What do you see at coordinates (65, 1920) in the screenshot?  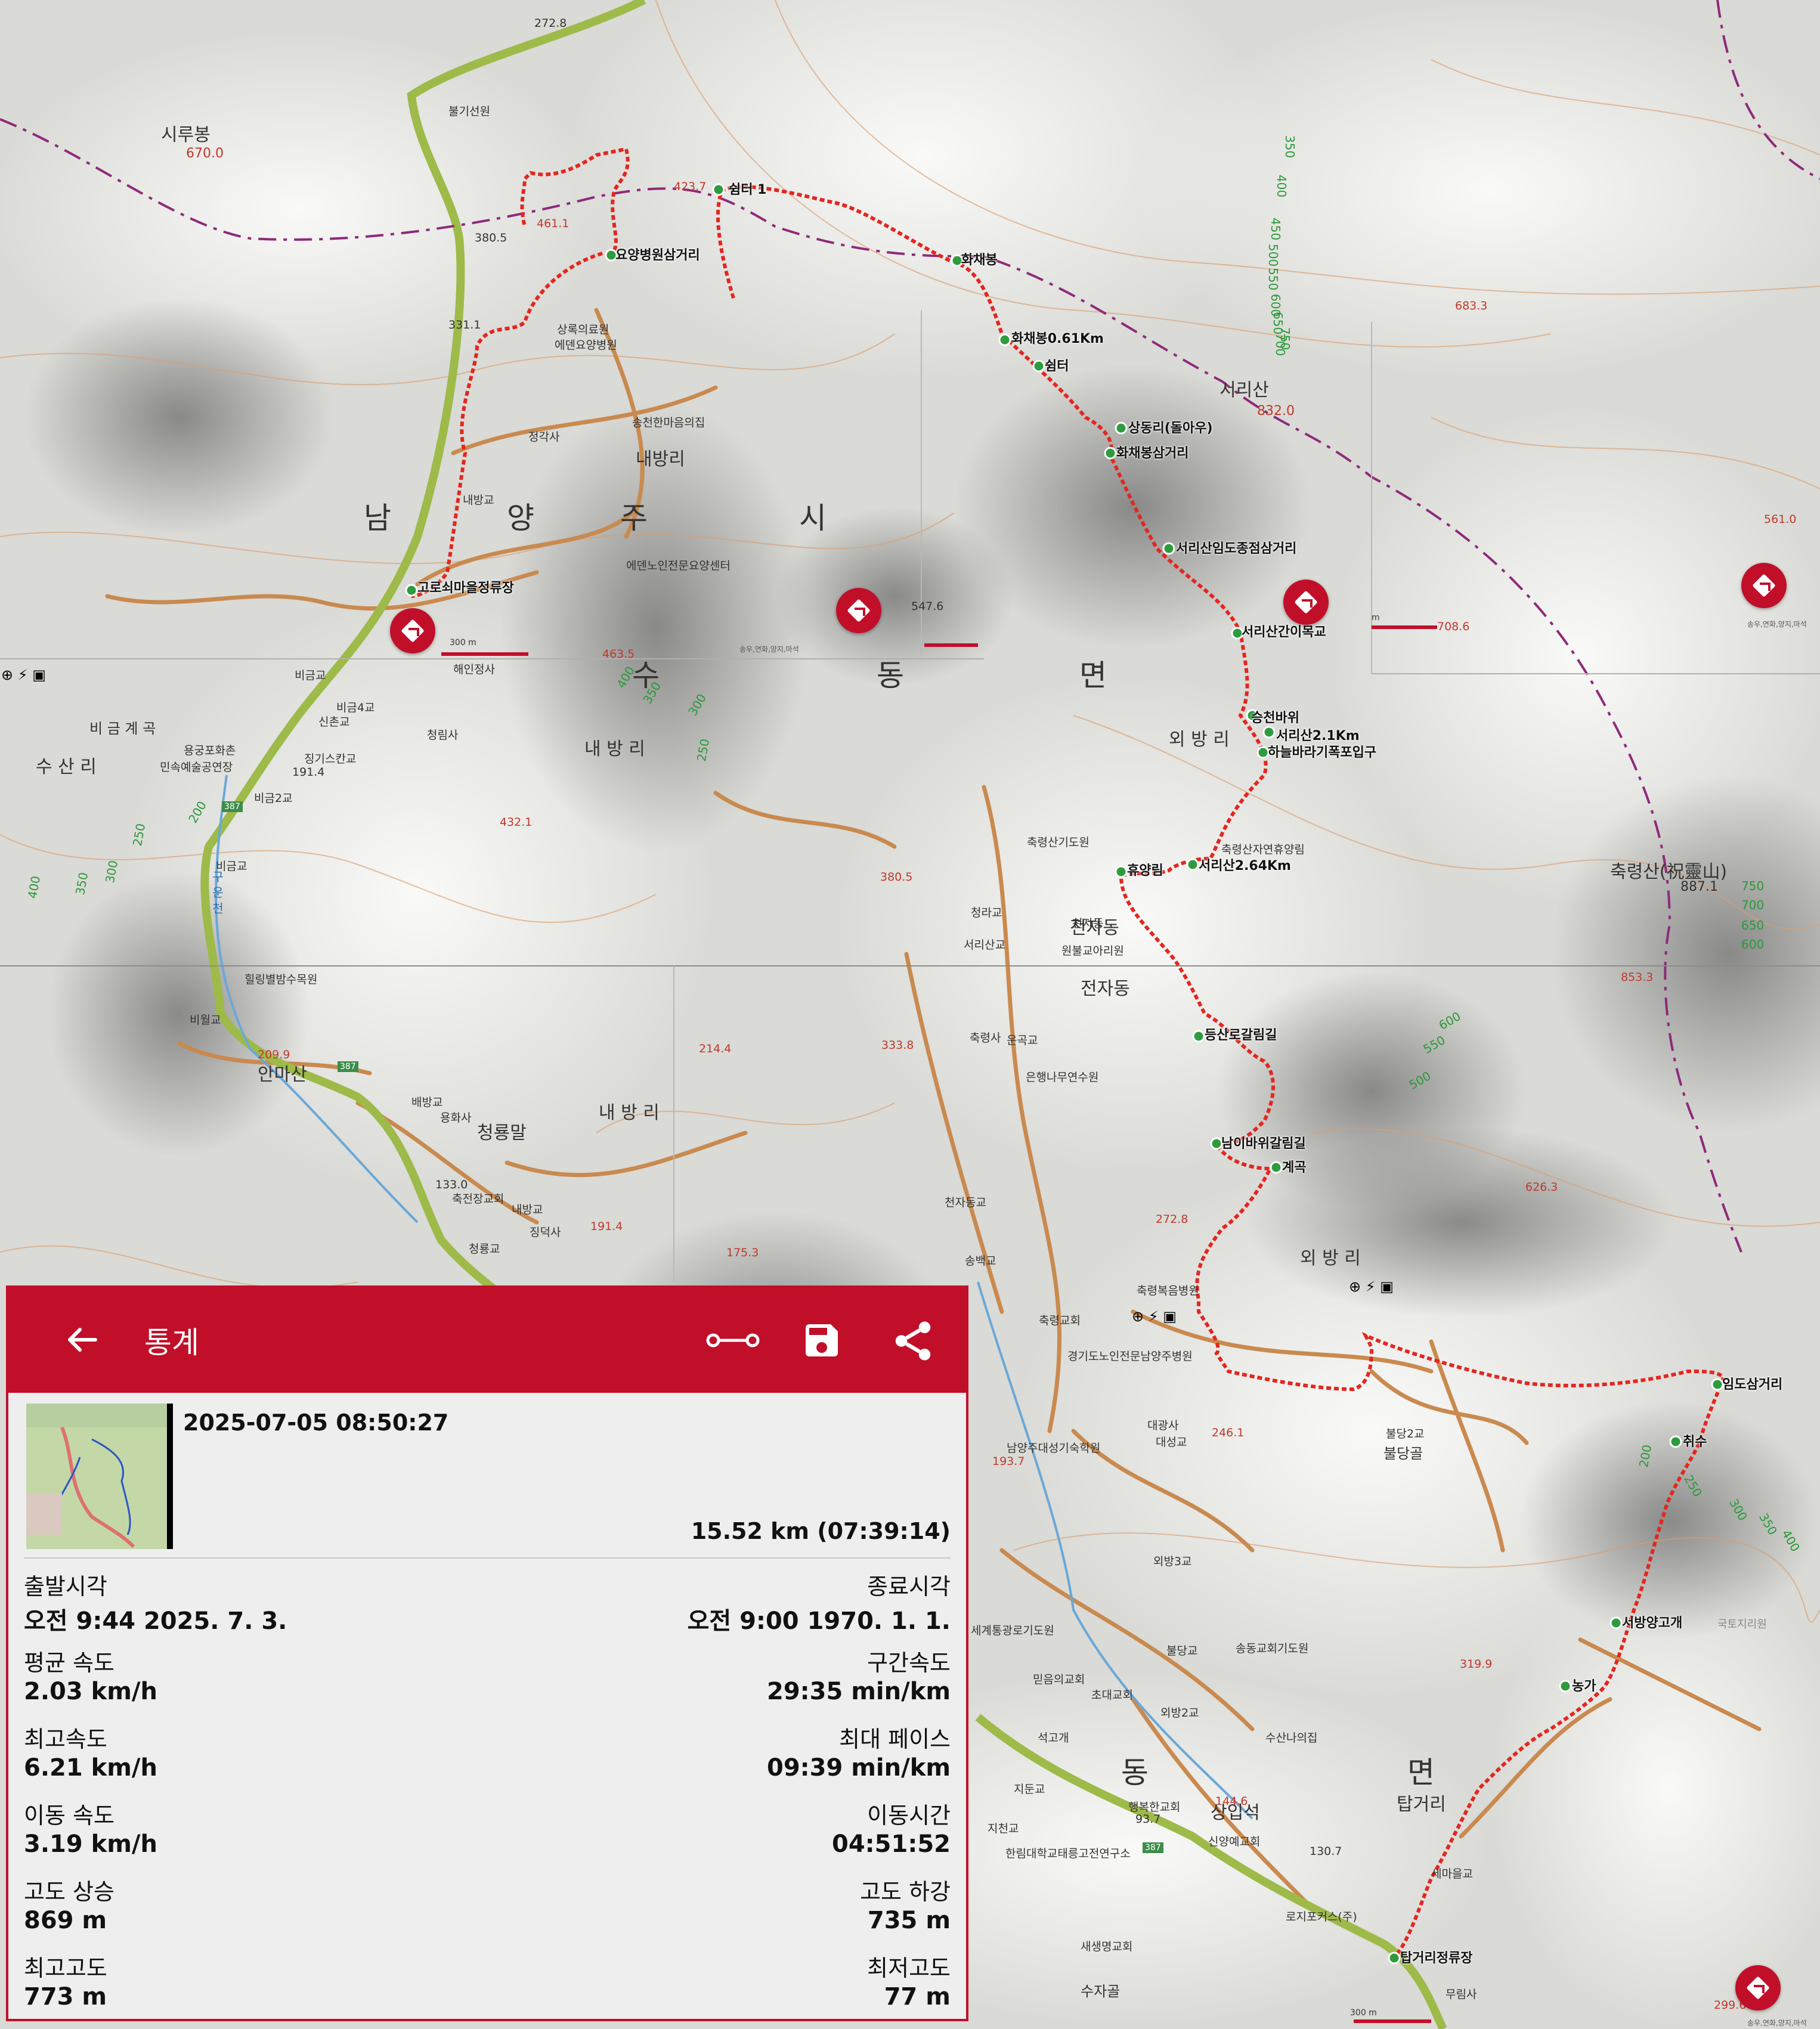 I see `stat-value: 869 m` at bounding box center [65, 1920].